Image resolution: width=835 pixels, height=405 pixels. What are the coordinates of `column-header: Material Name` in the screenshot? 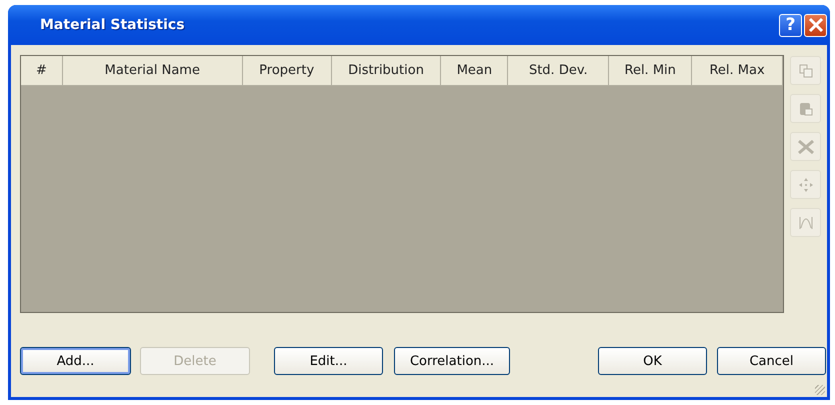 It's located at (152, 71).